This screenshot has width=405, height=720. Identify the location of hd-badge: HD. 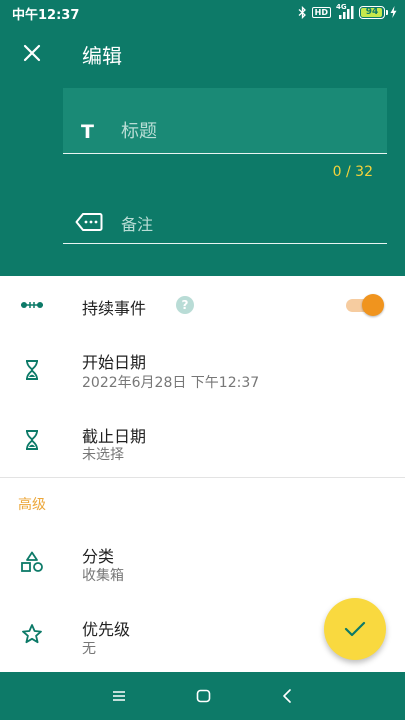
(321, 12).